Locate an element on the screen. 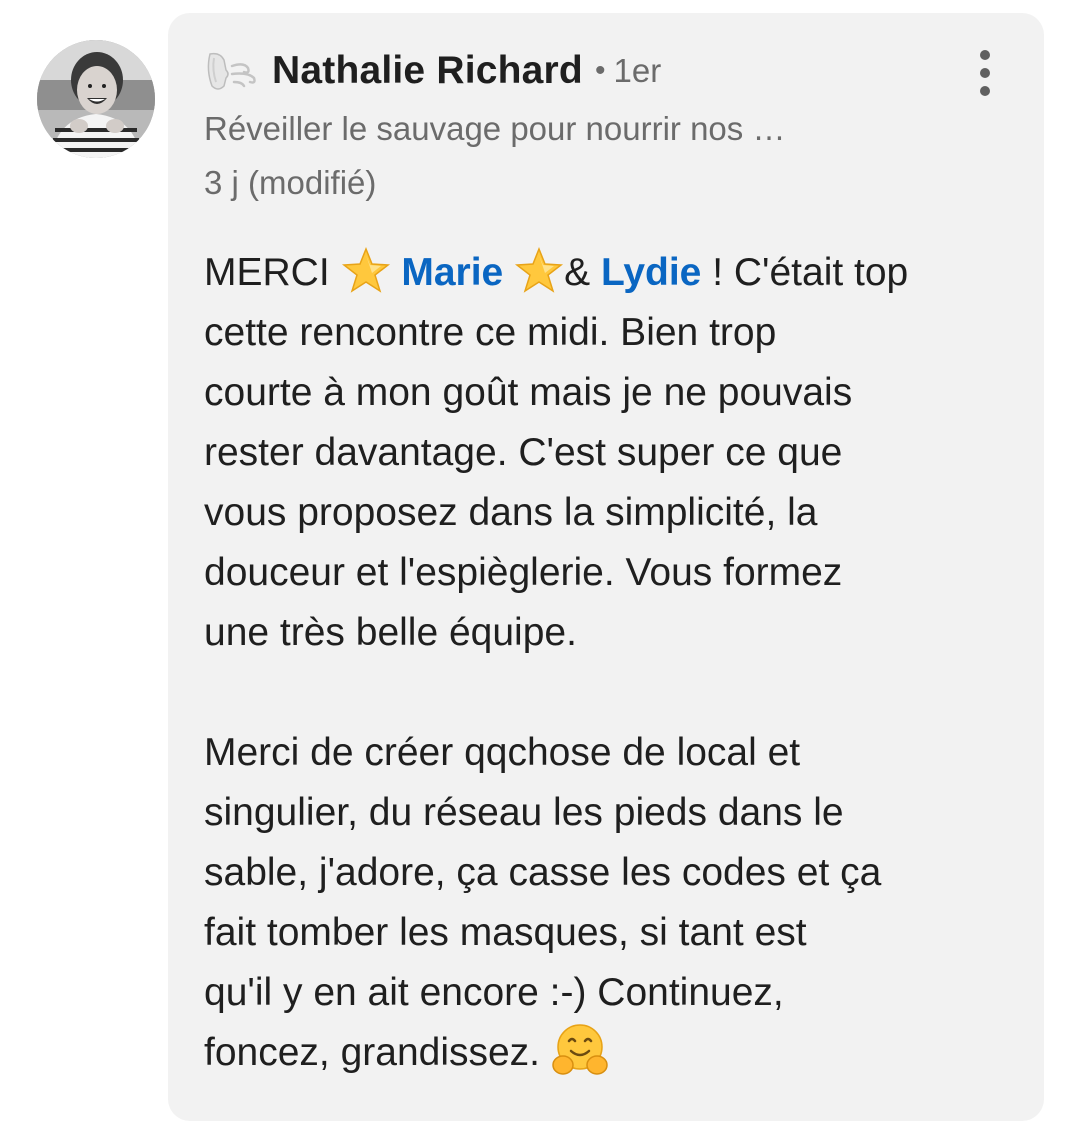  avatar-photo is located at coordinates (96, 99).